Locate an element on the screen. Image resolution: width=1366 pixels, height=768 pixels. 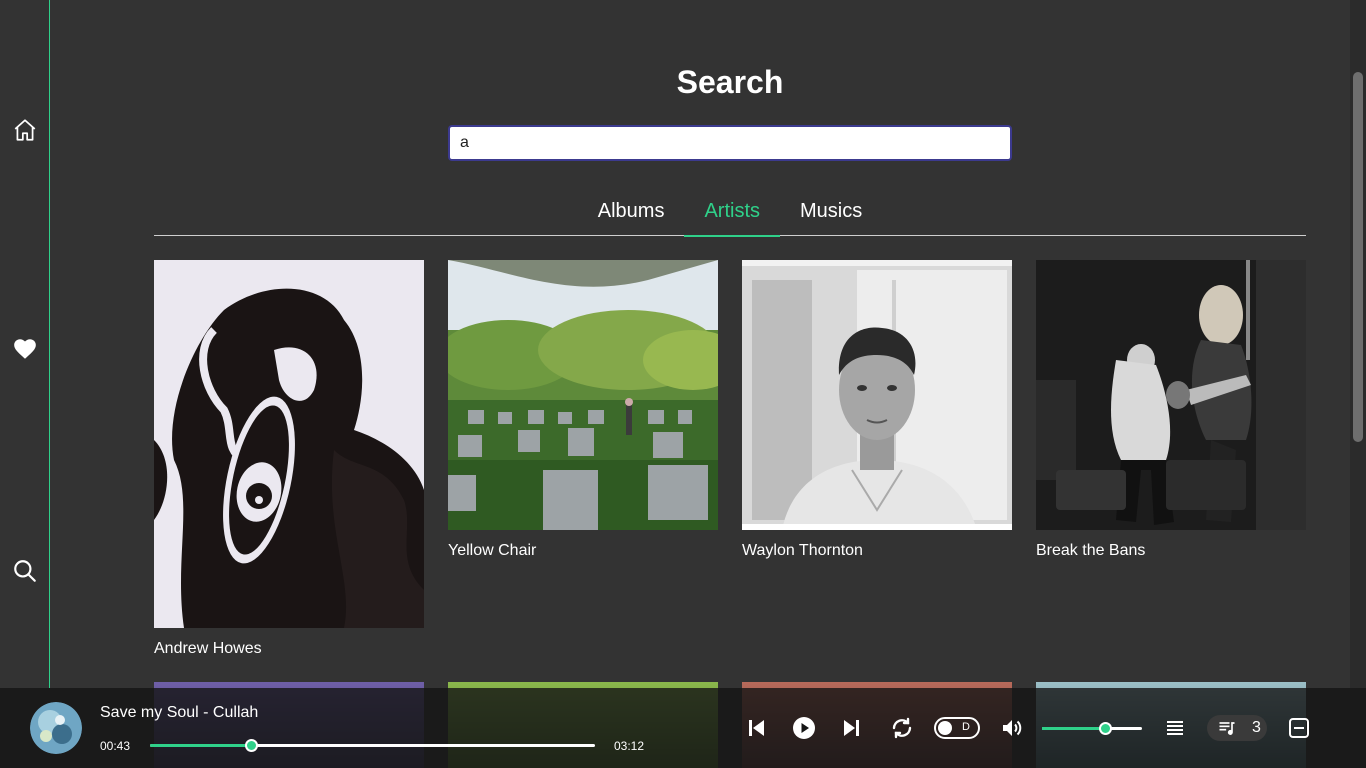
tab-musics: Musics is located at coordinates (831, 211).